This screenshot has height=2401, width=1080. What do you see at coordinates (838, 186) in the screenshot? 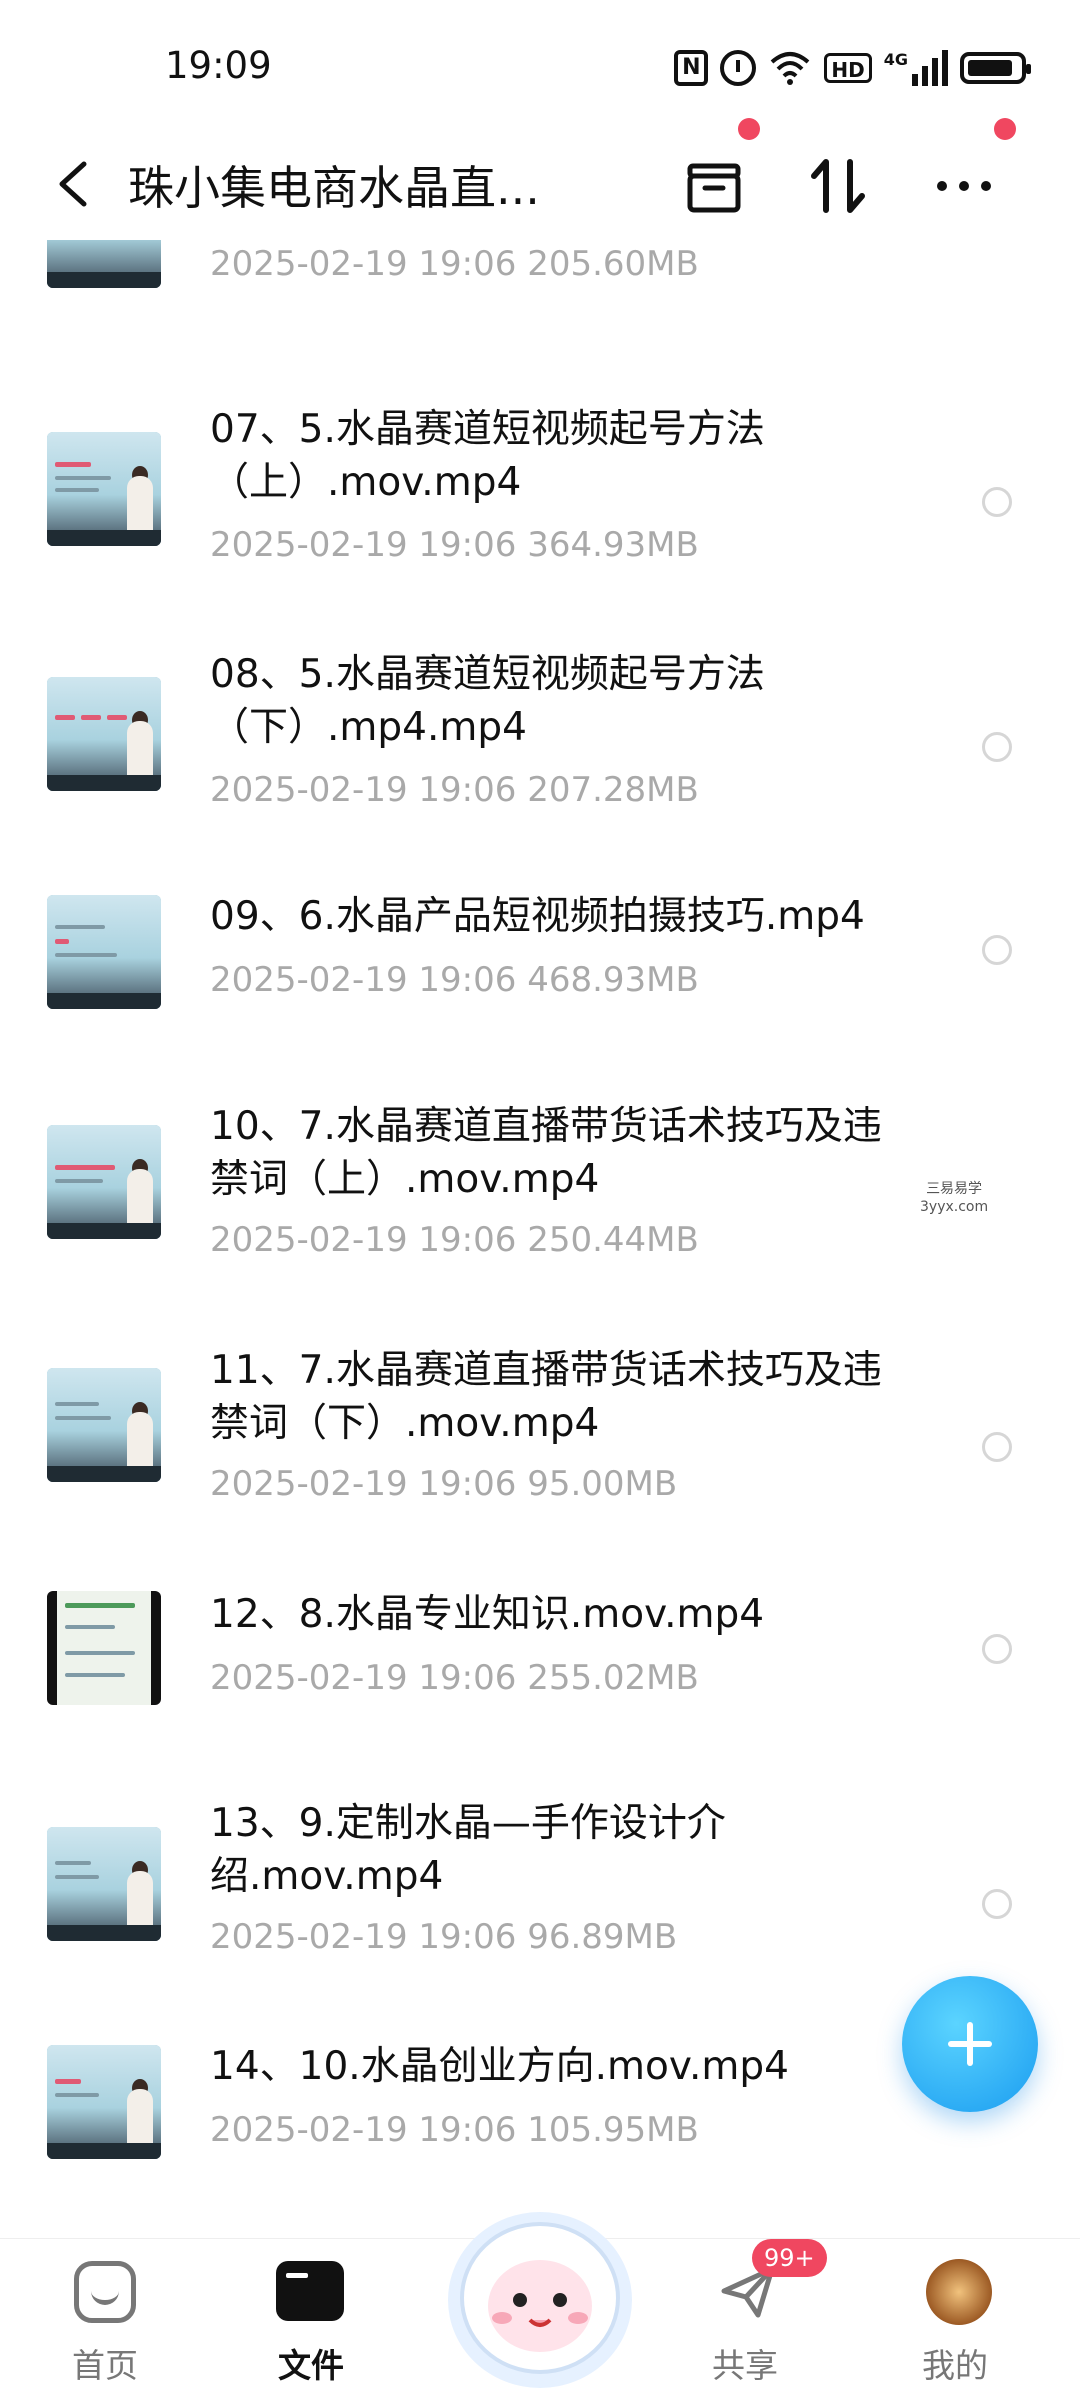
I see `sort-icon` at bounding box center [838, 186].